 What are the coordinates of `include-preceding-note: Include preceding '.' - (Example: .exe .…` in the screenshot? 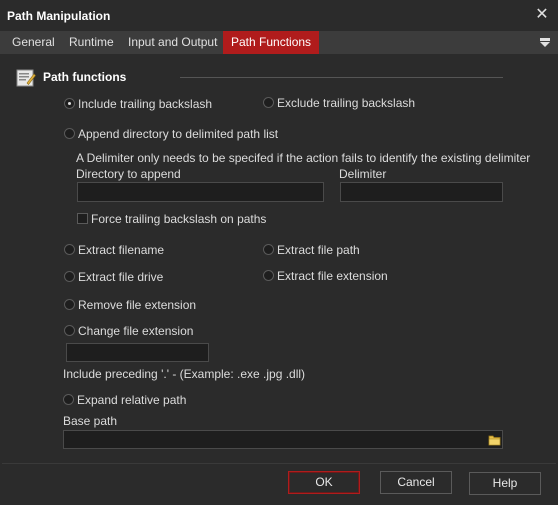 It's located at (184, 374).